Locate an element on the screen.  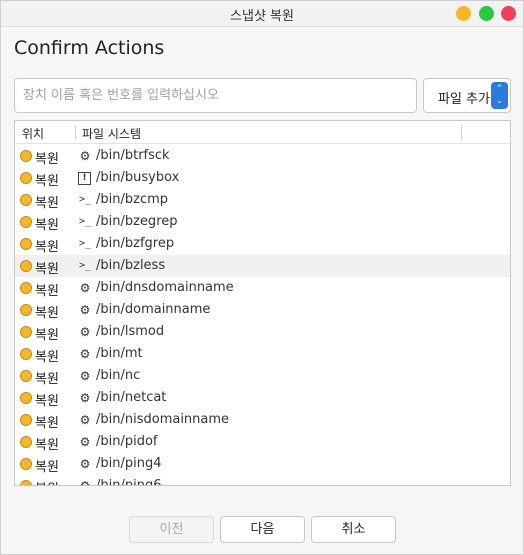
table-row: 복원 ⚙ /bin/lsmod is located at coordinates (262, 332).